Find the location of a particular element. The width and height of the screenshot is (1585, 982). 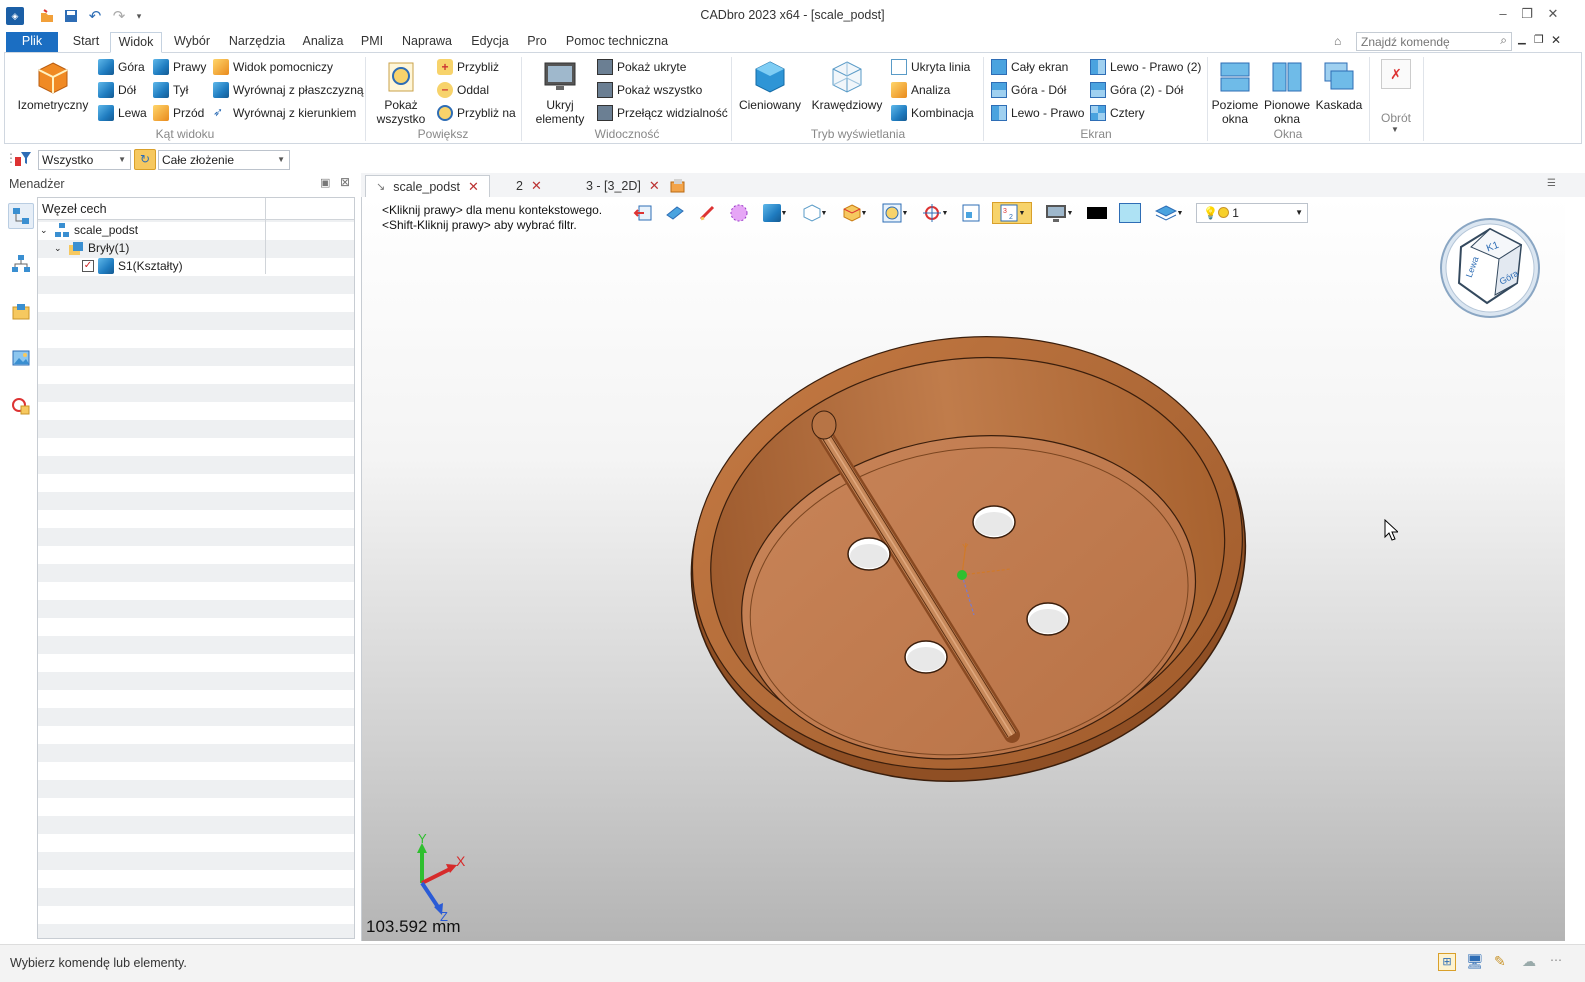

show-everything-button: Pokaż wszystko is located at coordinates (649, 90).